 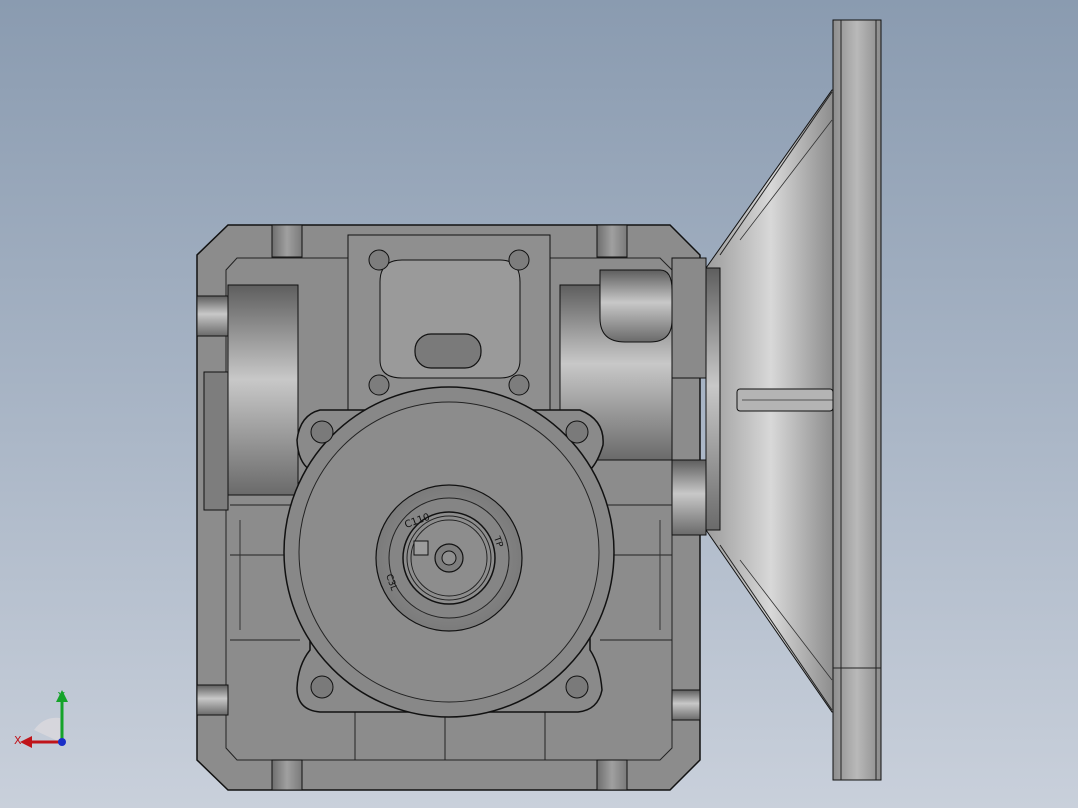 What do you see at coordinates (771, 401) in the screenshot?
I see `motor-flange-adapter` at bounding box center [771, 401].